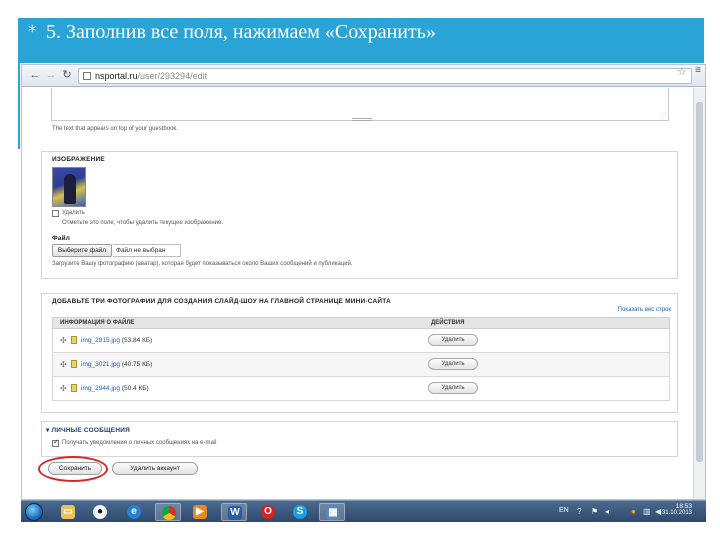 The width and height of the screenshot is (720, 540). What do you see at coordinates (172, 76) in the screenshot?
I see `url-path: /user/293294/edit` at bounding box center [172, 76].